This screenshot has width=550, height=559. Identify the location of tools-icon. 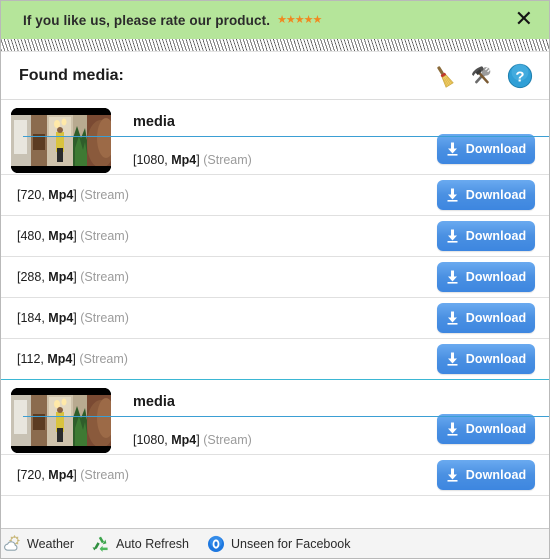
(482, 76).